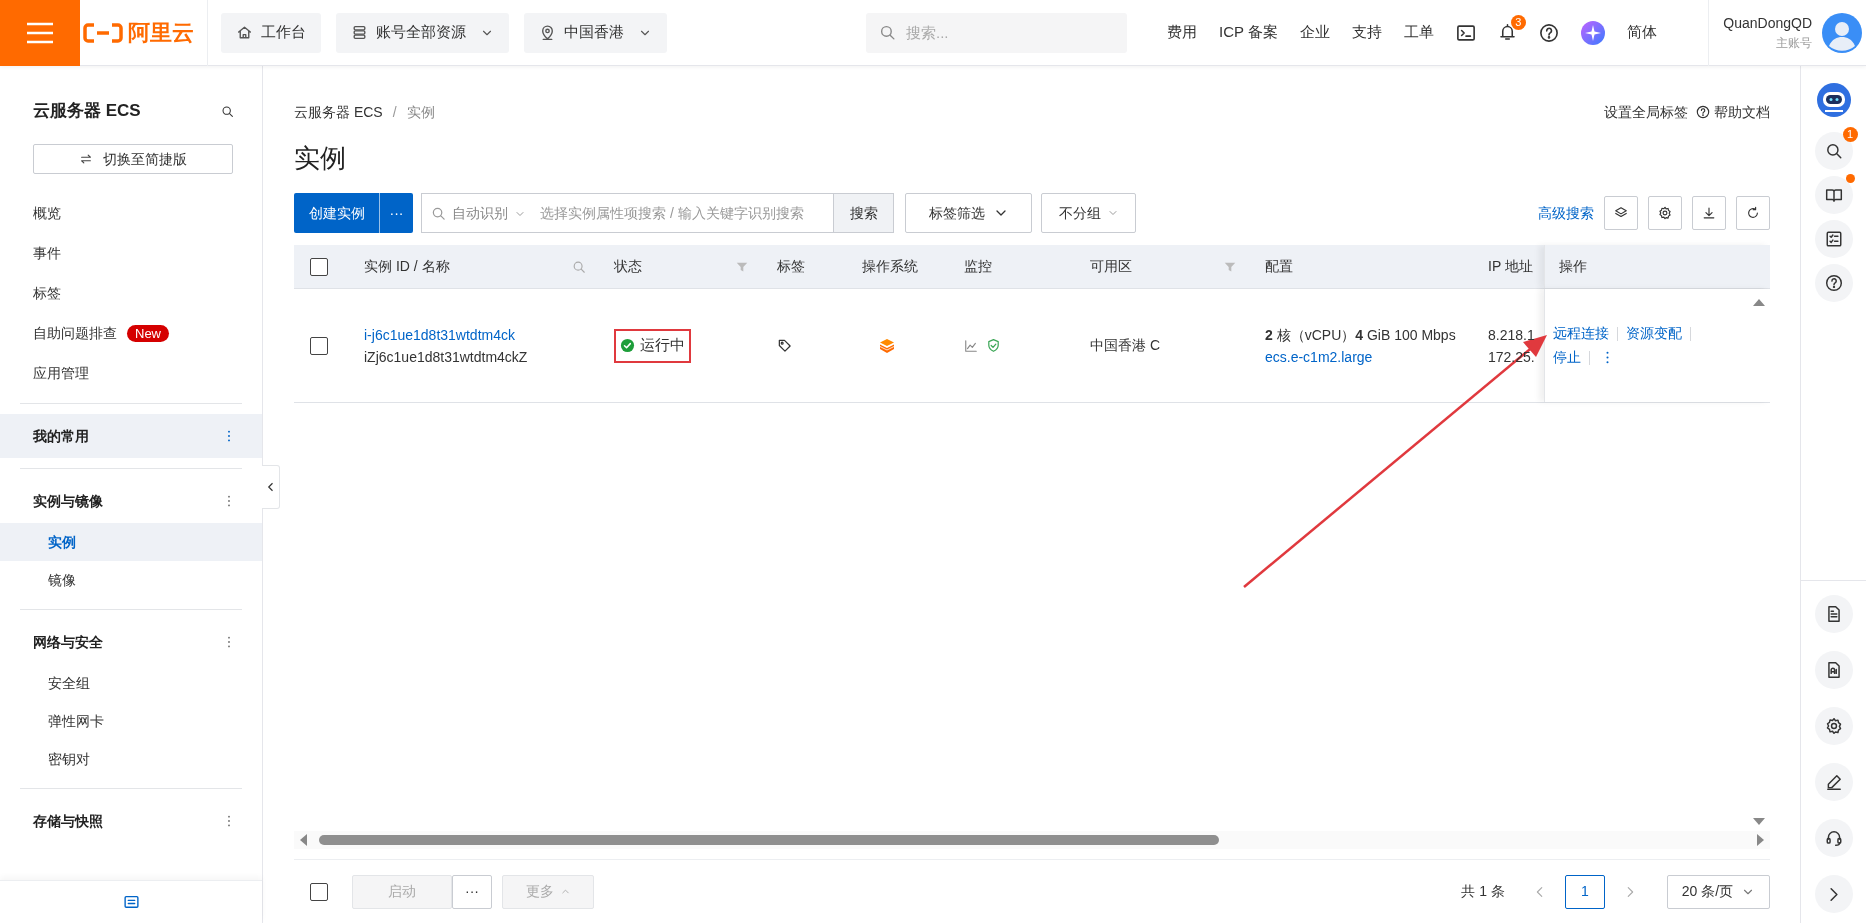 This screenshot has width=1866, height=923. I want to click on sidebar-item: 应用管理, so click(131, 373).